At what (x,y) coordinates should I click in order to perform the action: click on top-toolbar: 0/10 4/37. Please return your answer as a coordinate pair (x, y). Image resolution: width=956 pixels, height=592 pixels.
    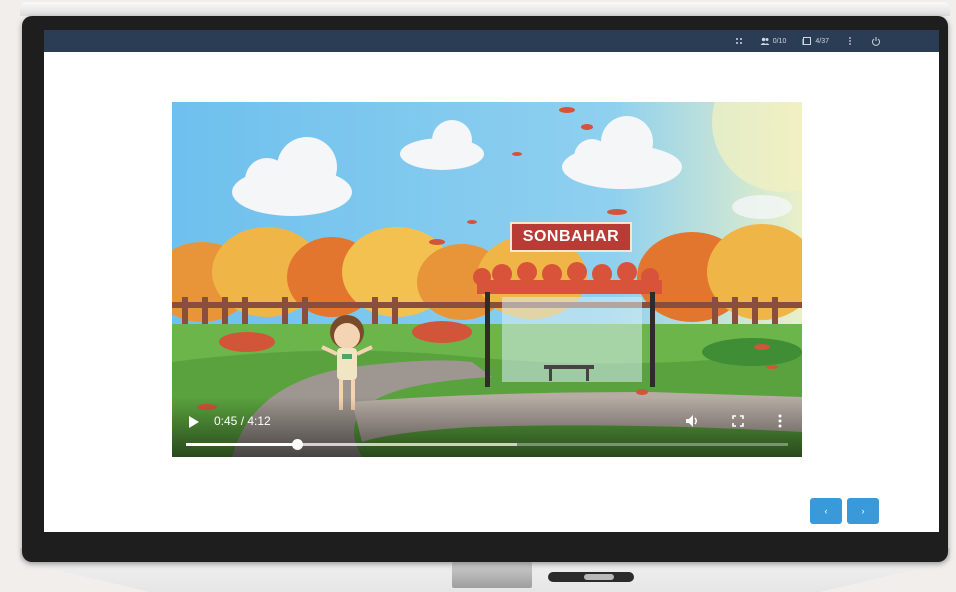
    Looking at the image, I should click on (491, 41).